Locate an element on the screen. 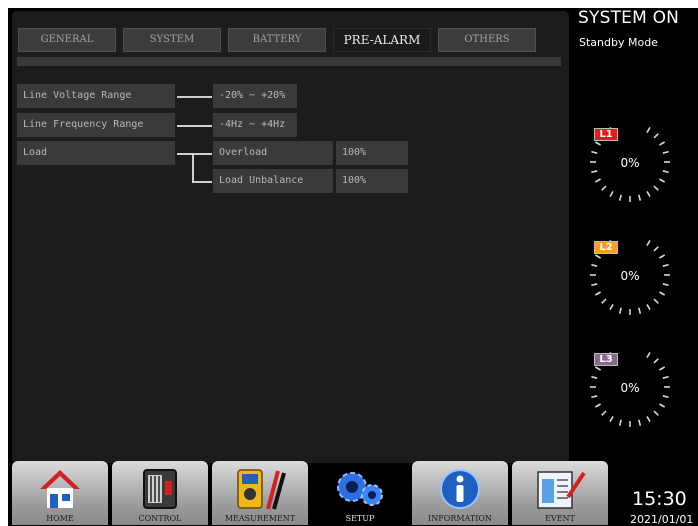 The width and height of the screenshot is (698, 526). gauge-l3-value: 0% is located at coordinates (630, 388).